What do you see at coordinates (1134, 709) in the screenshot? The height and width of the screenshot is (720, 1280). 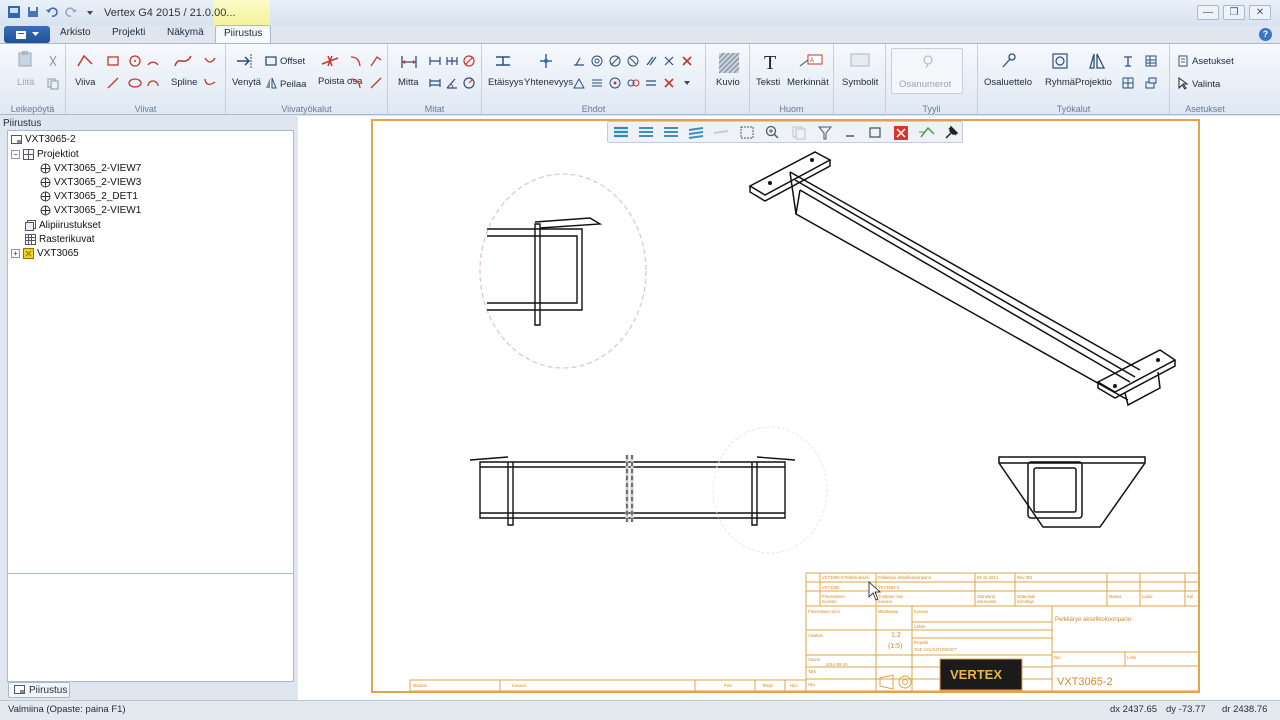 I see `status-dx: dx 2437.65` at bounding box center [1134, 709].